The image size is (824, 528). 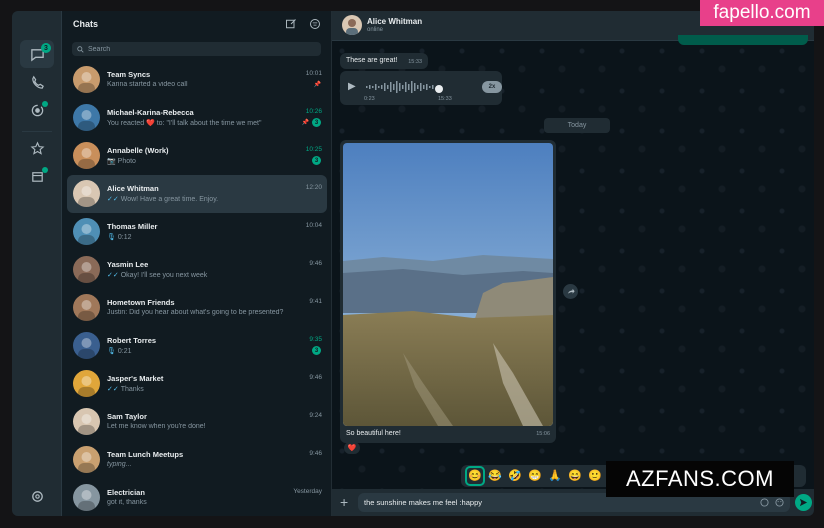 I want to click on emoji-suggestion: 😂, so click(x=495, y=476).